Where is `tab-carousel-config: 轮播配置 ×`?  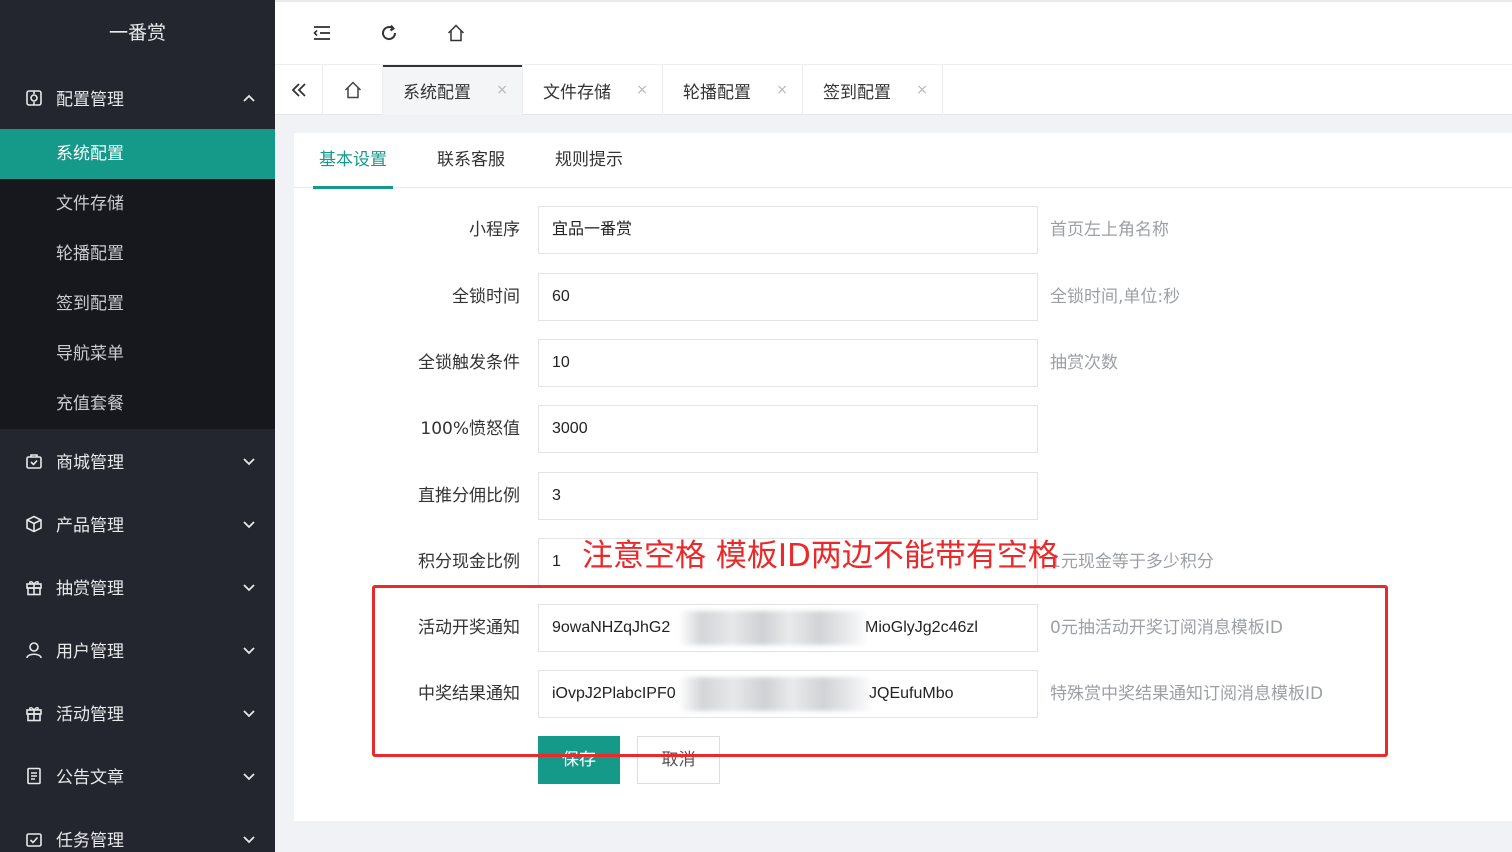 tab-carousel-config: 轮播配置 × is located at coordinates (733, 90).